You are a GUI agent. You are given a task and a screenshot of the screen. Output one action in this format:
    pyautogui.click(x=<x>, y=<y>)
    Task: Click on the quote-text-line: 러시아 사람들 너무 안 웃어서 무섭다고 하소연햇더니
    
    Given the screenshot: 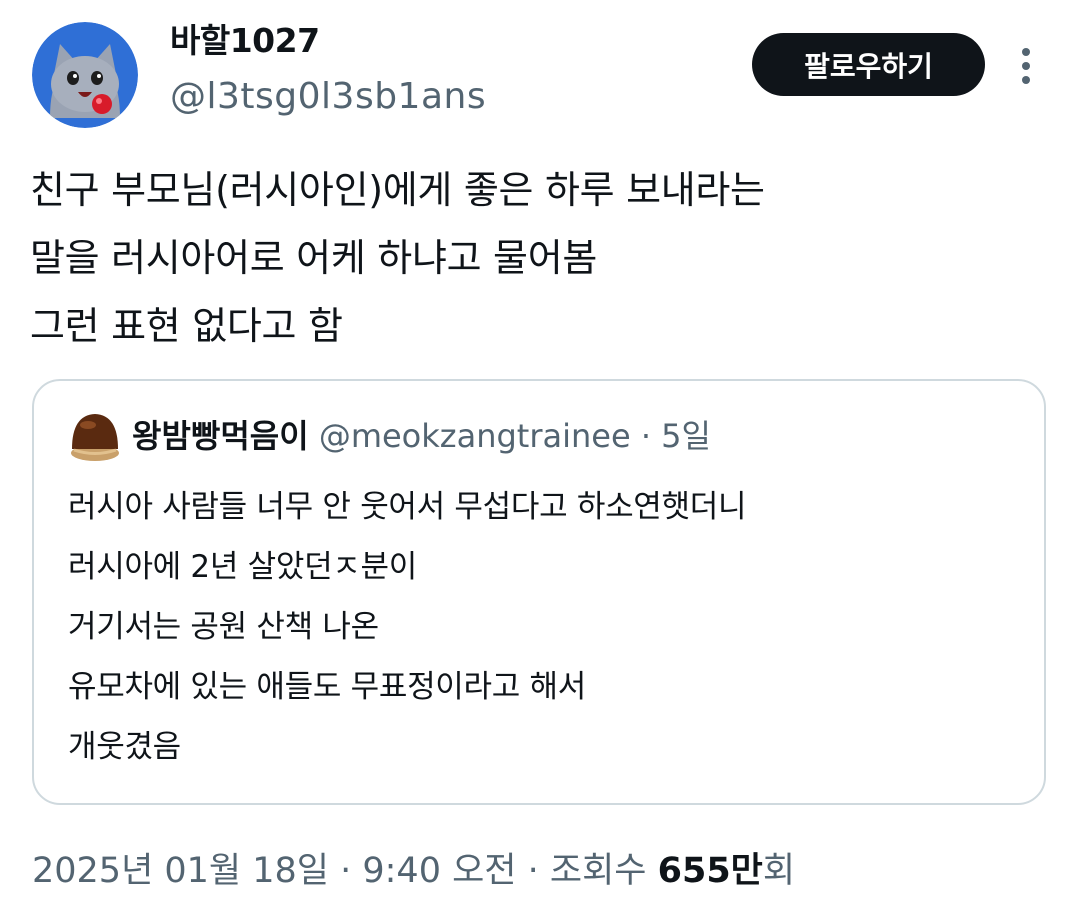 What is the action you would take?
    pyautogui.click(x=407, y=507)
    